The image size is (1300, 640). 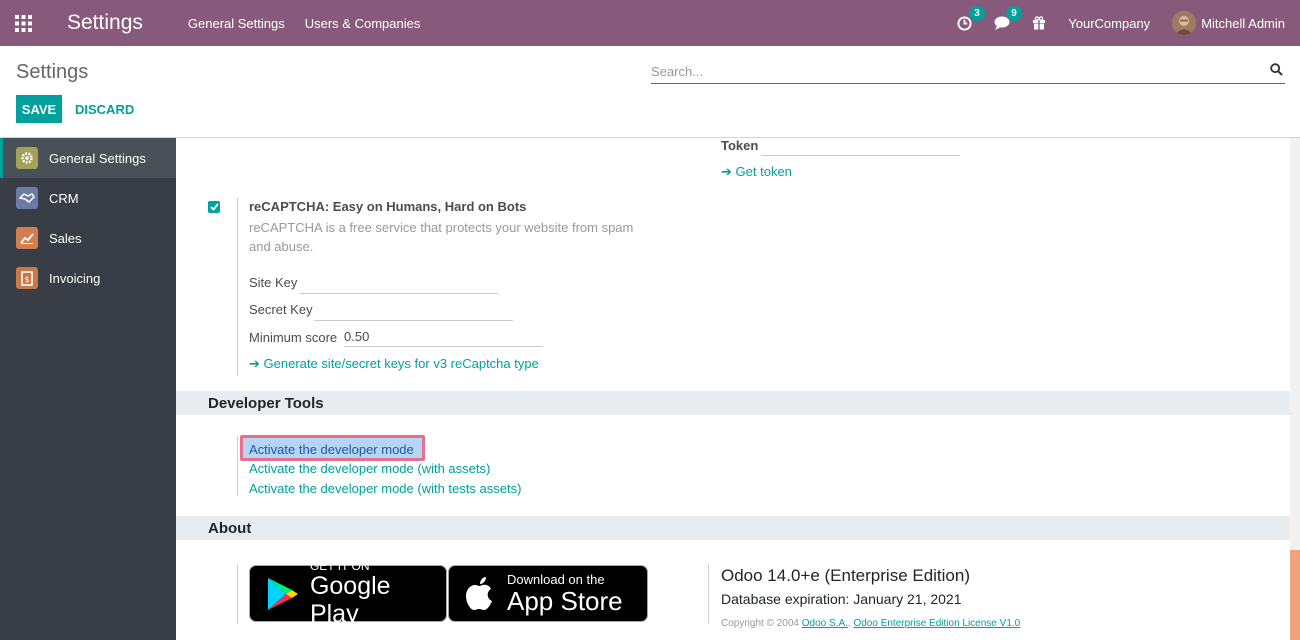 I want to click on message-badge: 9, so click(x=1014, y=13).